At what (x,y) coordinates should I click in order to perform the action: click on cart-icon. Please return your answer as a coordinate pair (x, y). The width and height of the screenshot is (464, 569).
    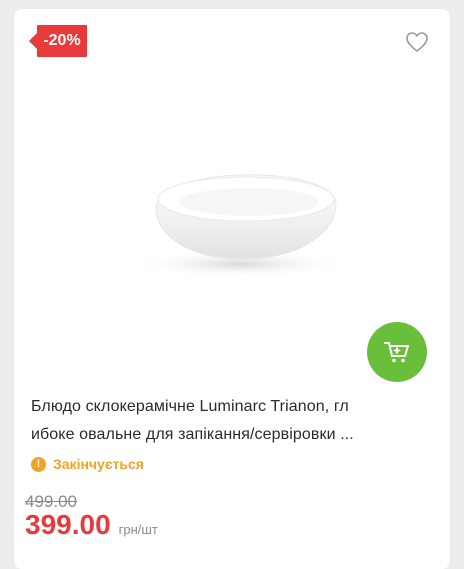
    Looking at the image, I should click on (396, 352).